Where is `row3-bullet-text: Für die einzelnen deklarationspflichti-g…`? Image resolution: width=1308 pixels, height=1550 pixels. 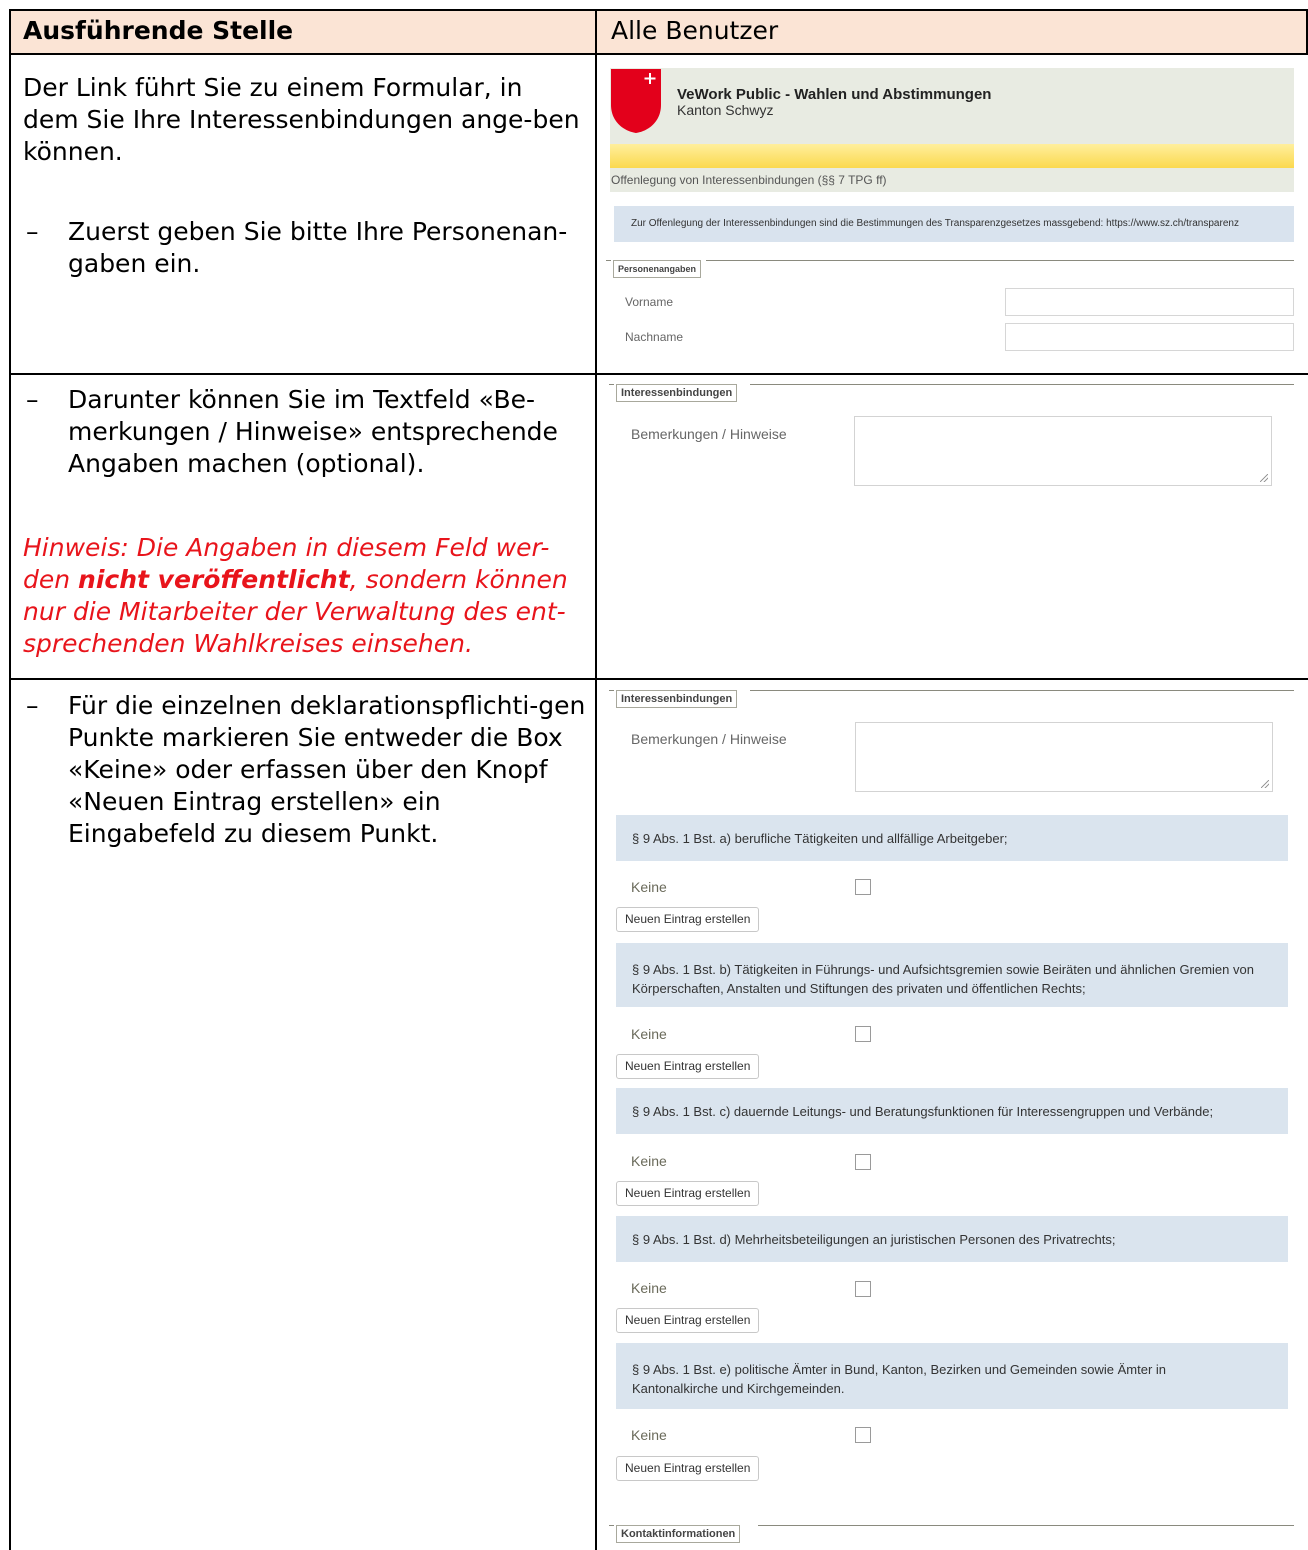 row3-bullet-text: Für die einzelnen deklarationspflichti-g… is located at coordinates (327, 769).